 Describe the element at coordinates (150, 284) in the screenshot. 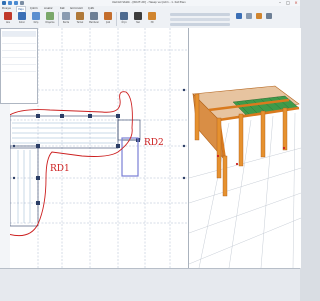

I see `status-bar` at that location.